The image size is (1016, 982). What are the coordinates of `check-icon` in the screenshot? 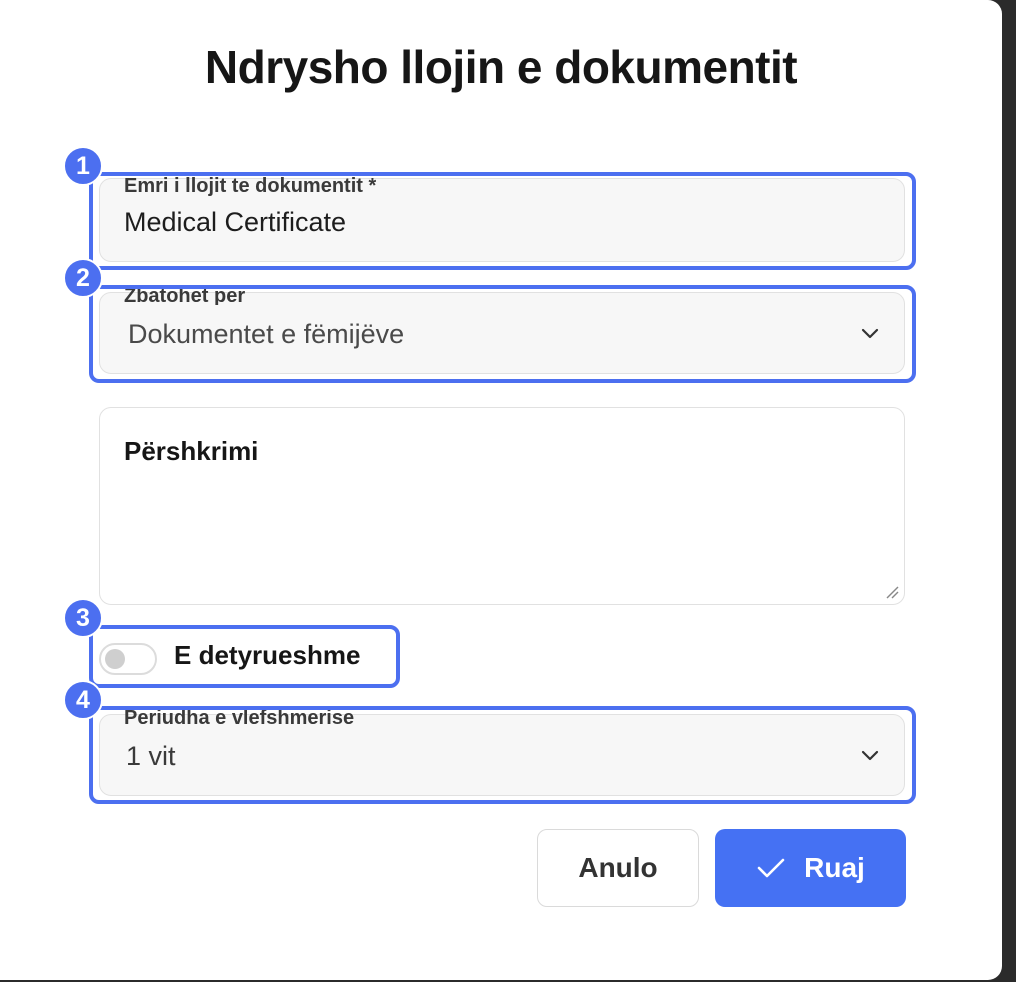 It's located at (771, 868).